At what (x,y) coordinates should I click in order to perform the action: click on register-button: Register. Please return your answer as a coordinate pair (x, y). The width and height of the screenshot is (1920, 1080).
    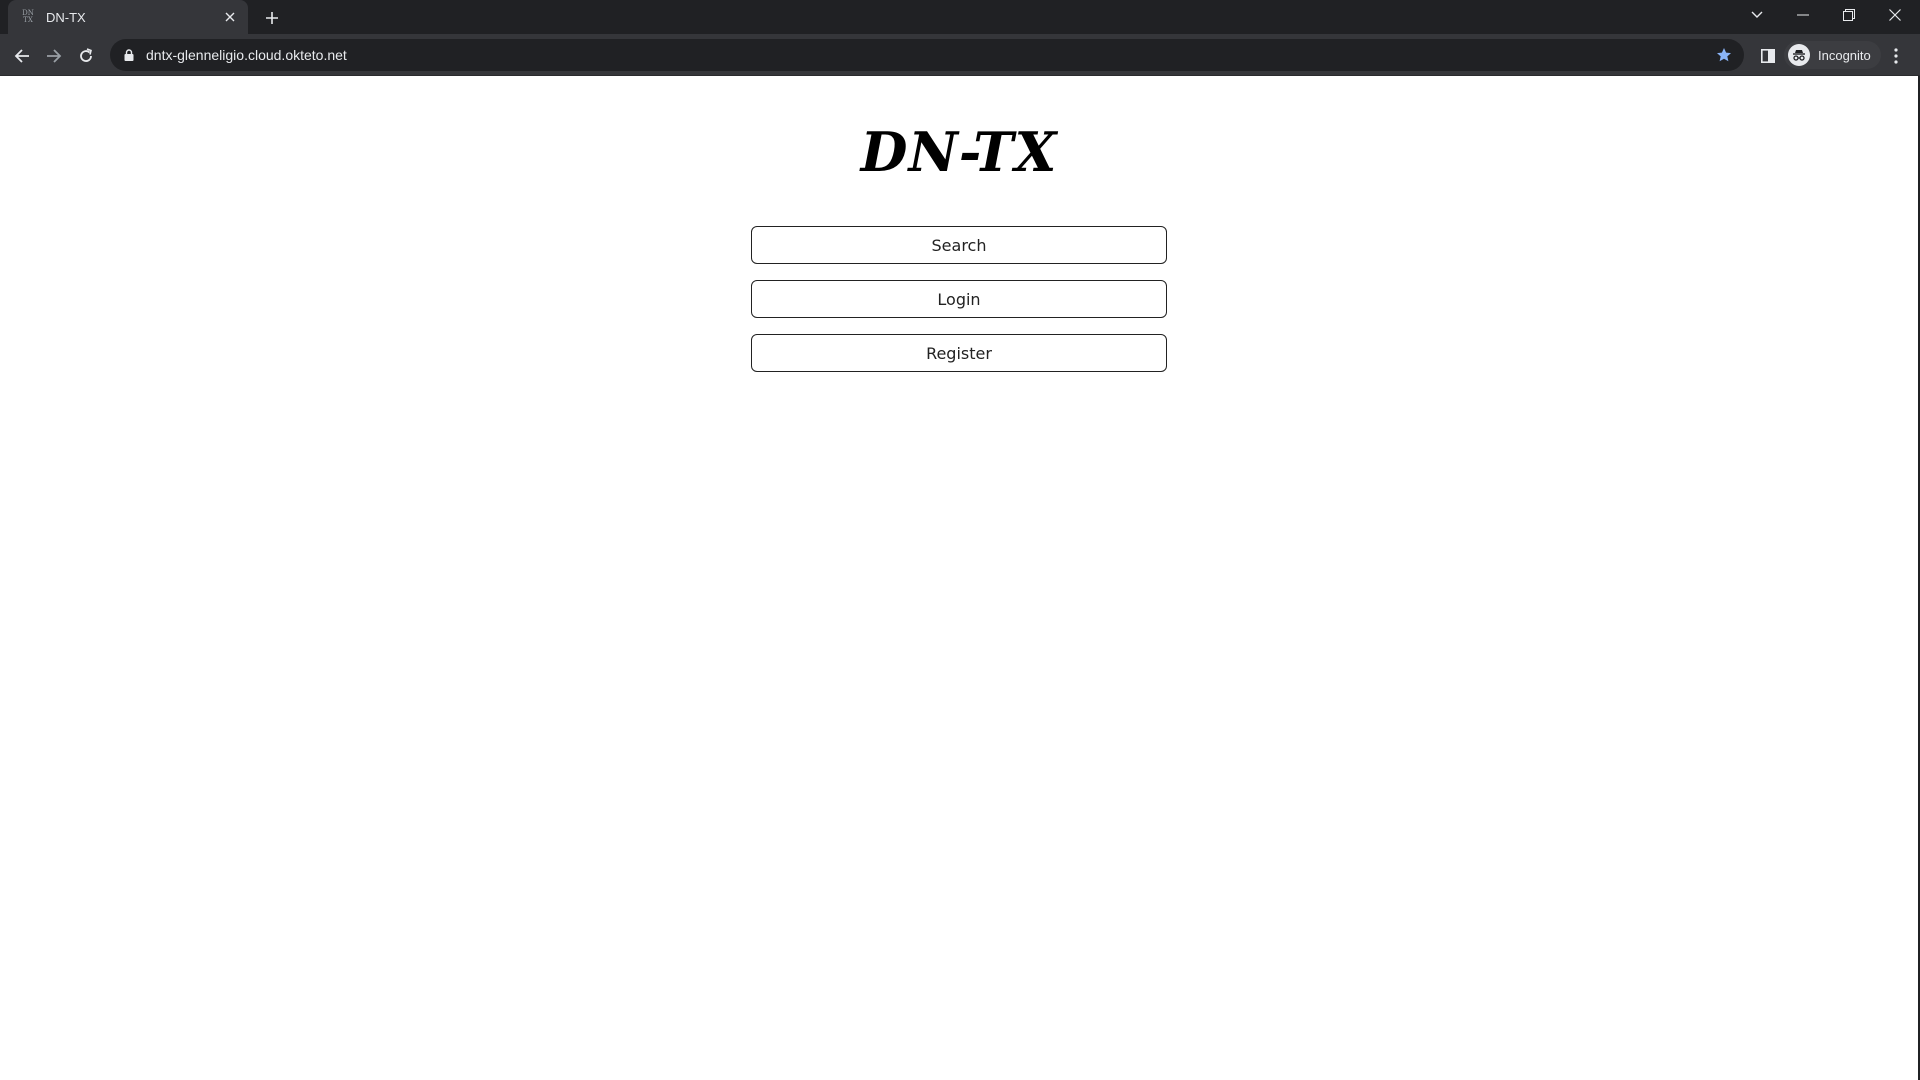
    Looking at the image, I should click on (959, 353).